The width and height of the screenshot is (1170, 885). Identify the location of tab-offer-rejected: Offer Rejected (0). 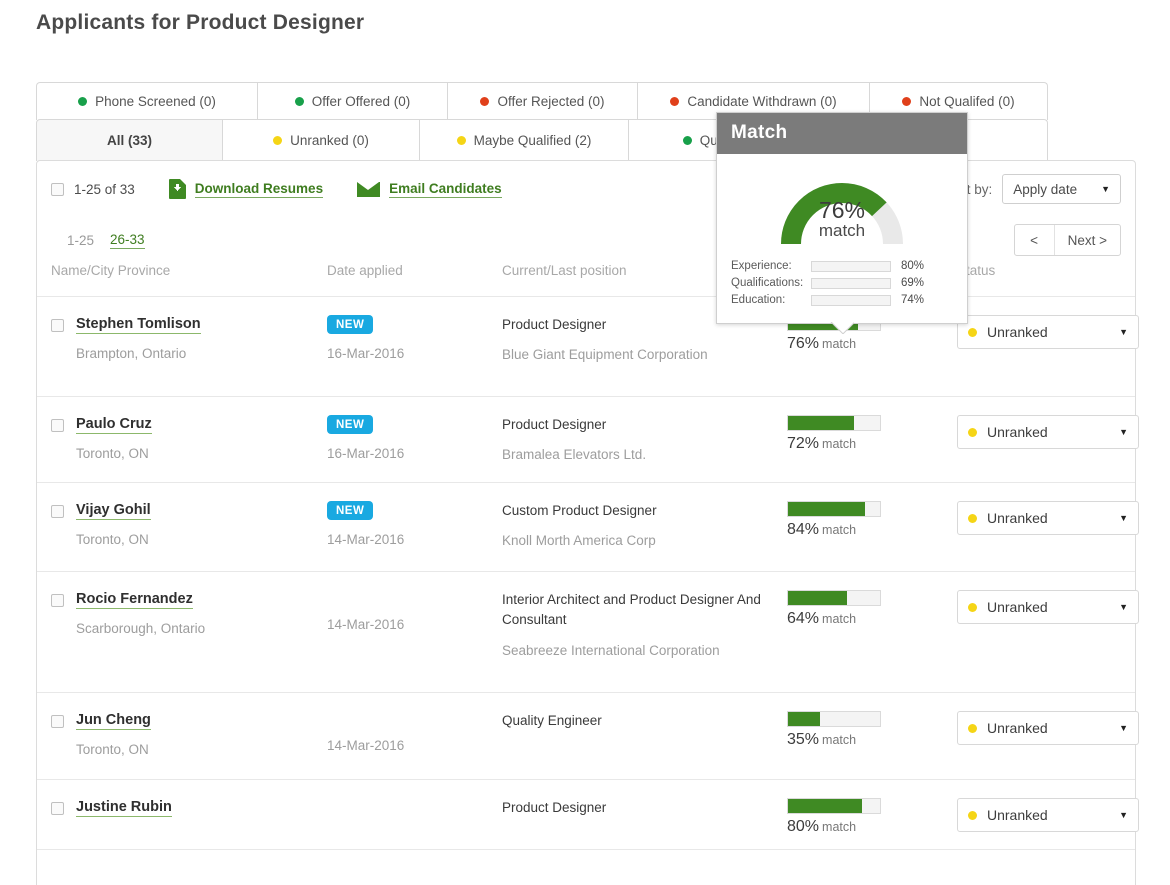
(543, 101).